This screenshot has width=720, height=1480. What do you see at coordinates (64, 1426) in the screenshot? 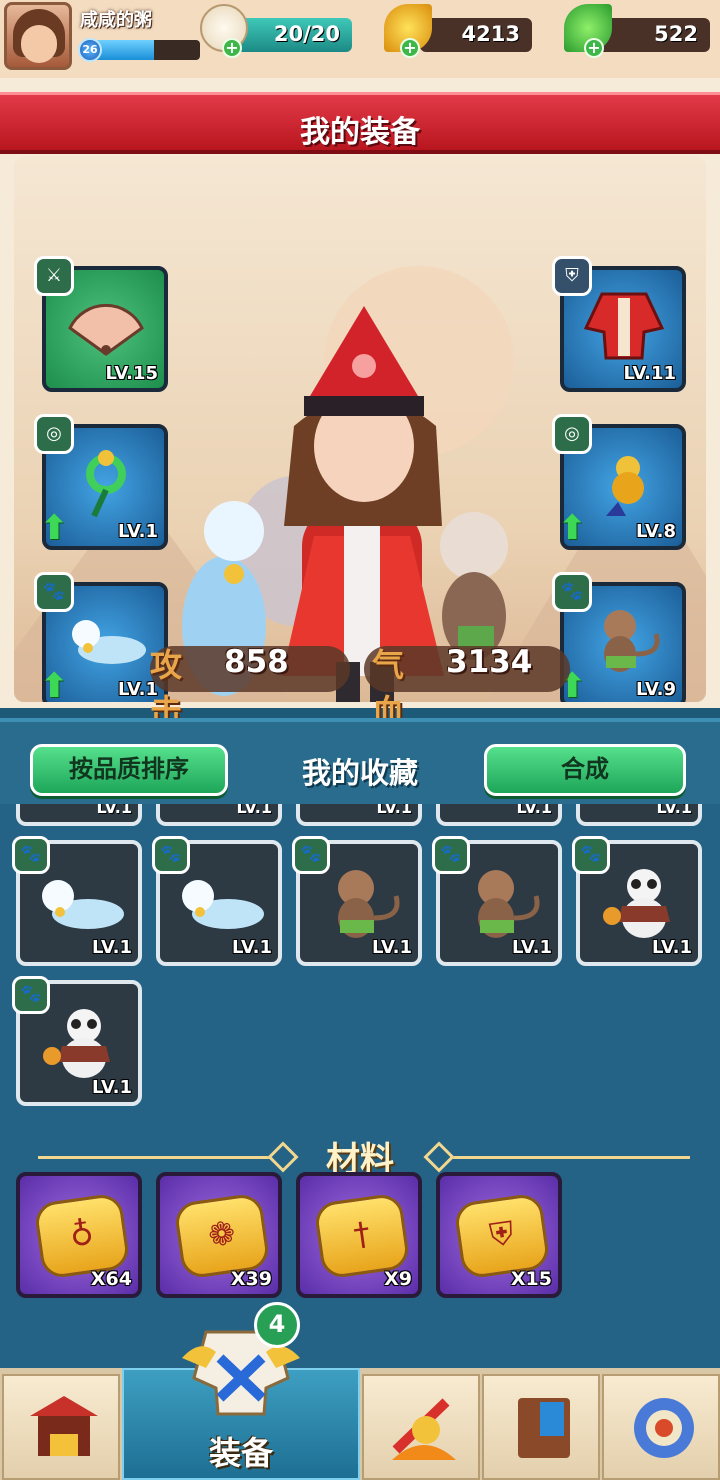
I see `shop-icon` at bounding box center [64, 1426].